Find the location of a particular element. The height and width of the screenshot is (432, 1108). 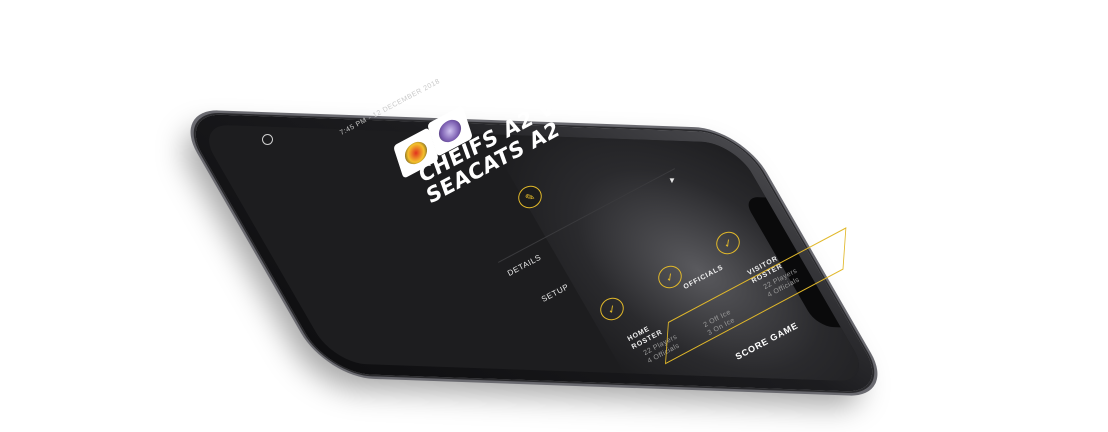

edit-game-button: ✎ is located at coordinates (530, 197).